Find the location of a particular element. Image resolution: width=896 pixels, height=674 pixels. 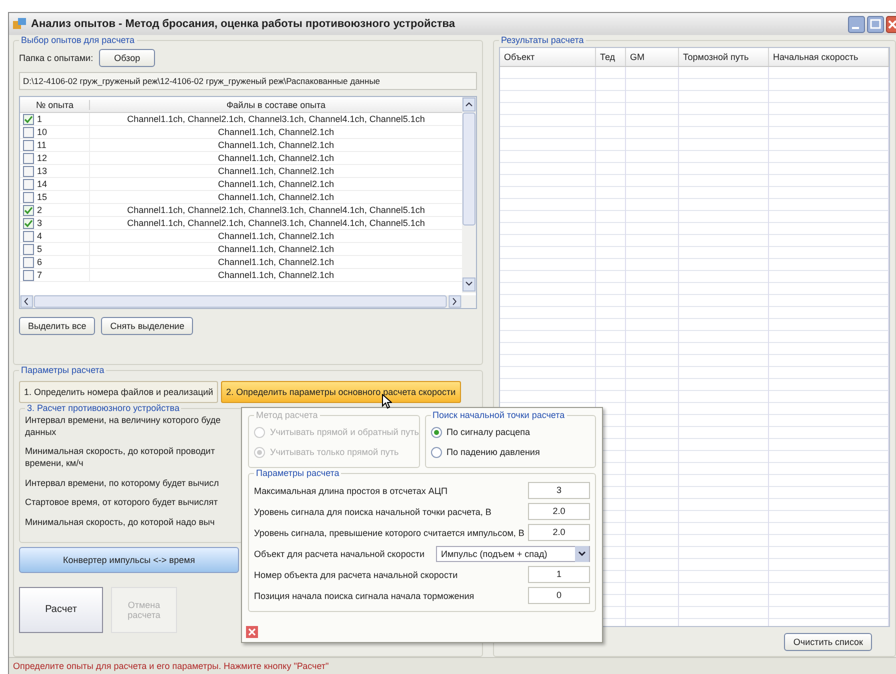

clear-selection-button: Снять выделение is located at coordinates (147, 326).